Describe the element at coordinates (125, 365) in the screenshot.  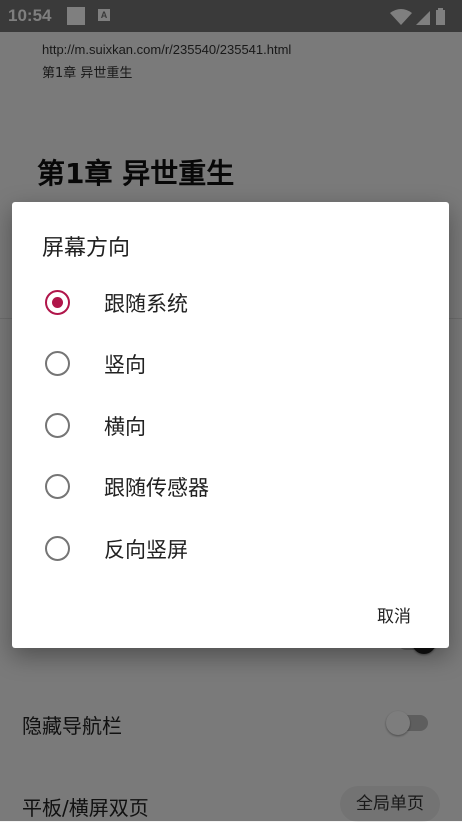
I see `option-label: 竖向` at that location.